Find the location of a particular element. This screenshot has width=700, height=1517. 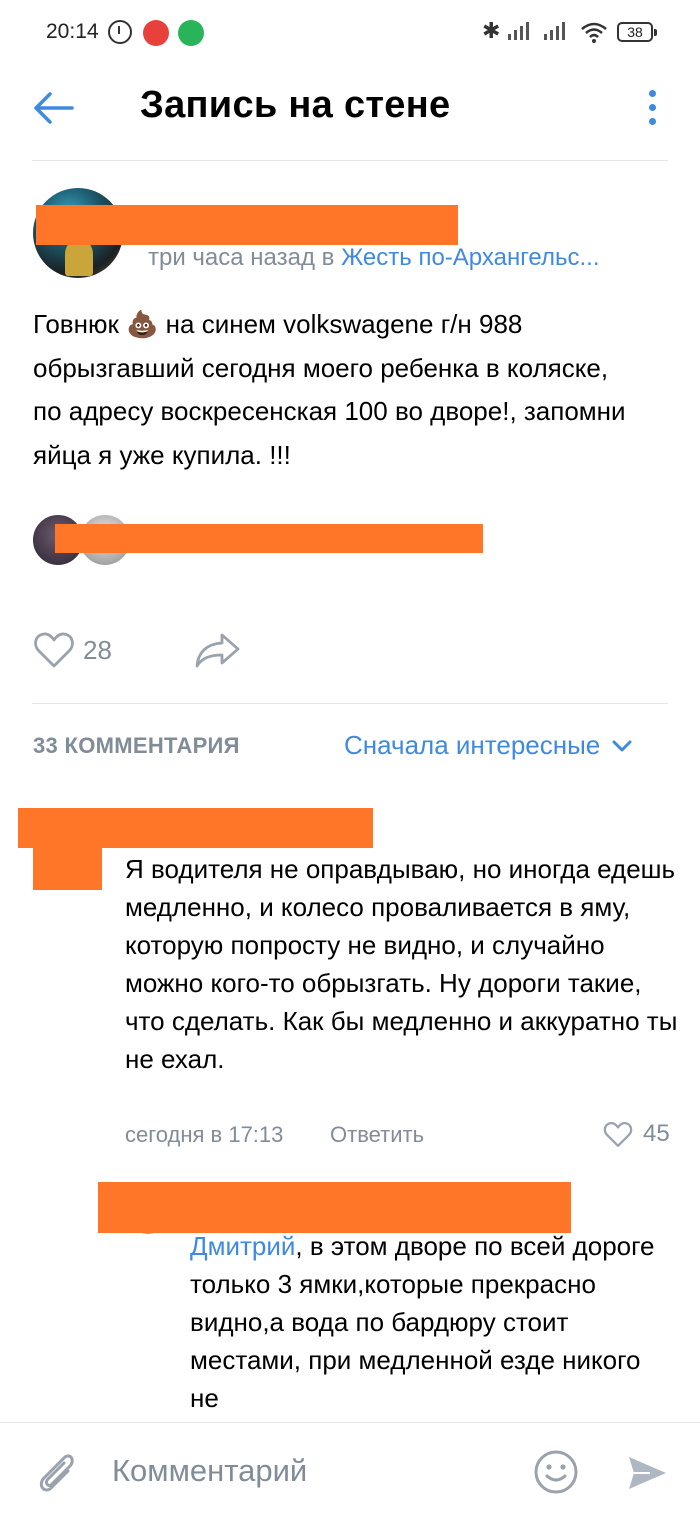

redacted-liked-by-text is located at coordinates (269, 538).